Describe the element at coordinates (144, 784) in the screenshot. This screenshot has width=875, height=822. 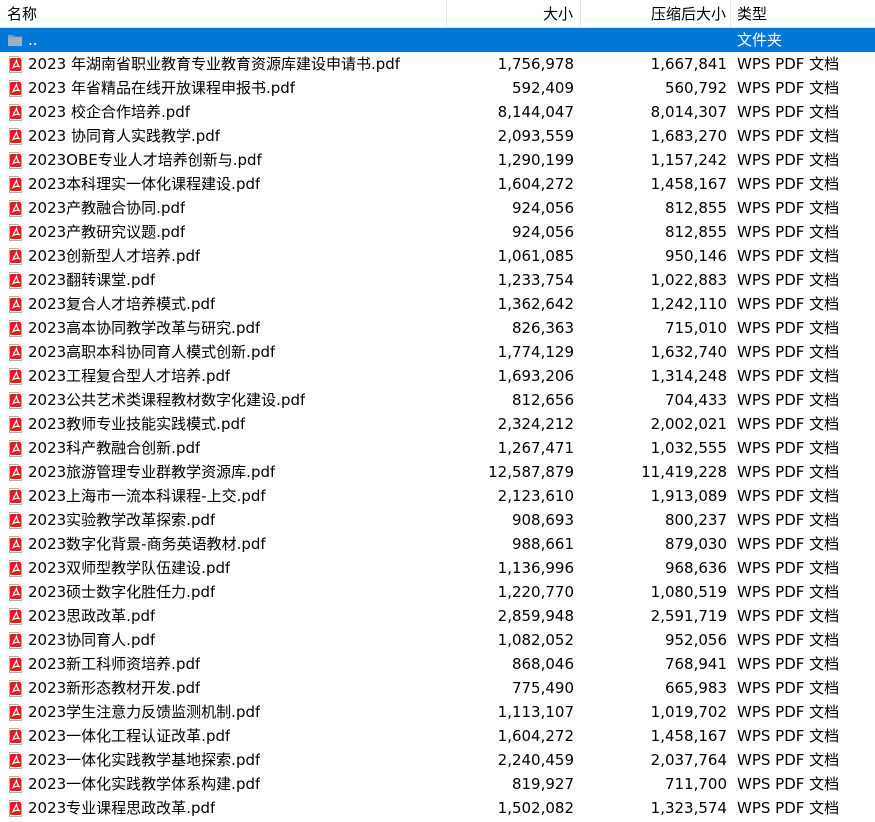
I see `file-name: 2023一体化实践教学体系构建.pdf` at that location.